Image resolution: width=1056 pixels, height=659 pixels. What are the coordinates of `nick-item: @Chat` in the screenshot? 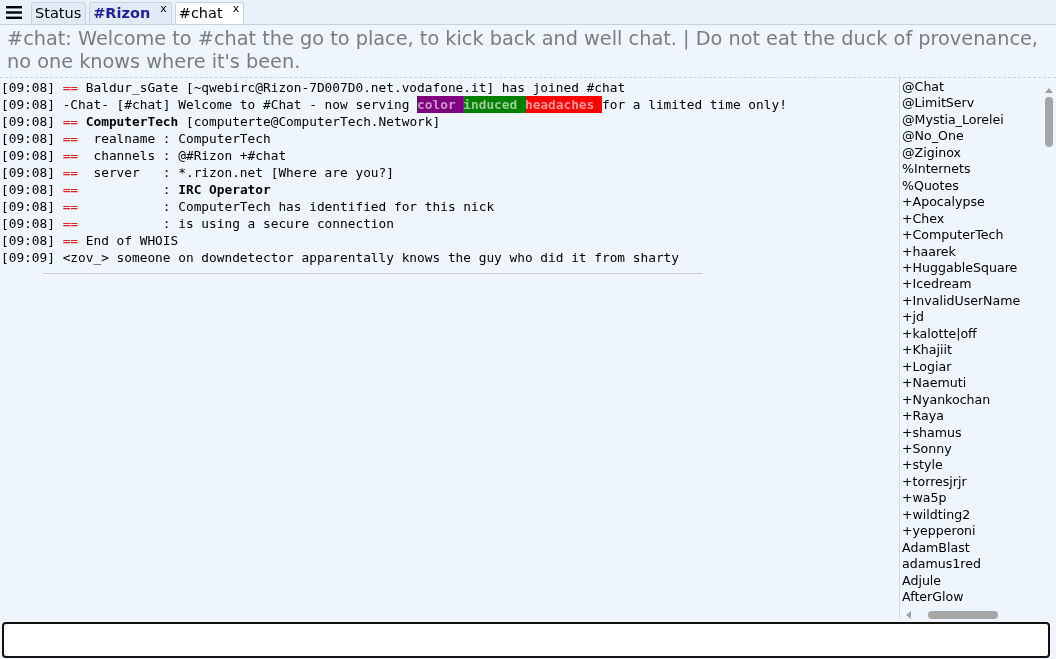 It's located at (972, 87).